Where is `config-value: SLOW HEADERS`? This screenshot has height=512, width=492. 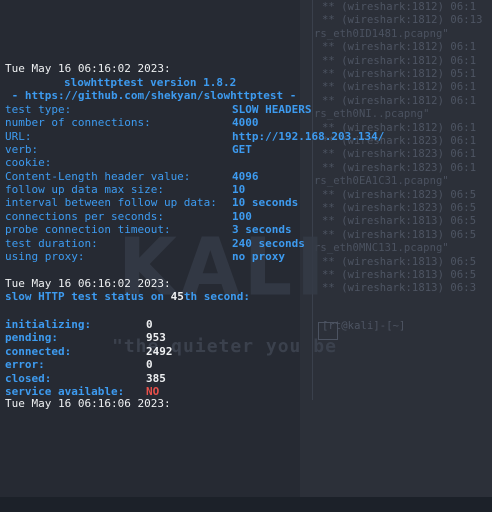
config-value: SLOW HEADERS is located at coordinates (272, 109).